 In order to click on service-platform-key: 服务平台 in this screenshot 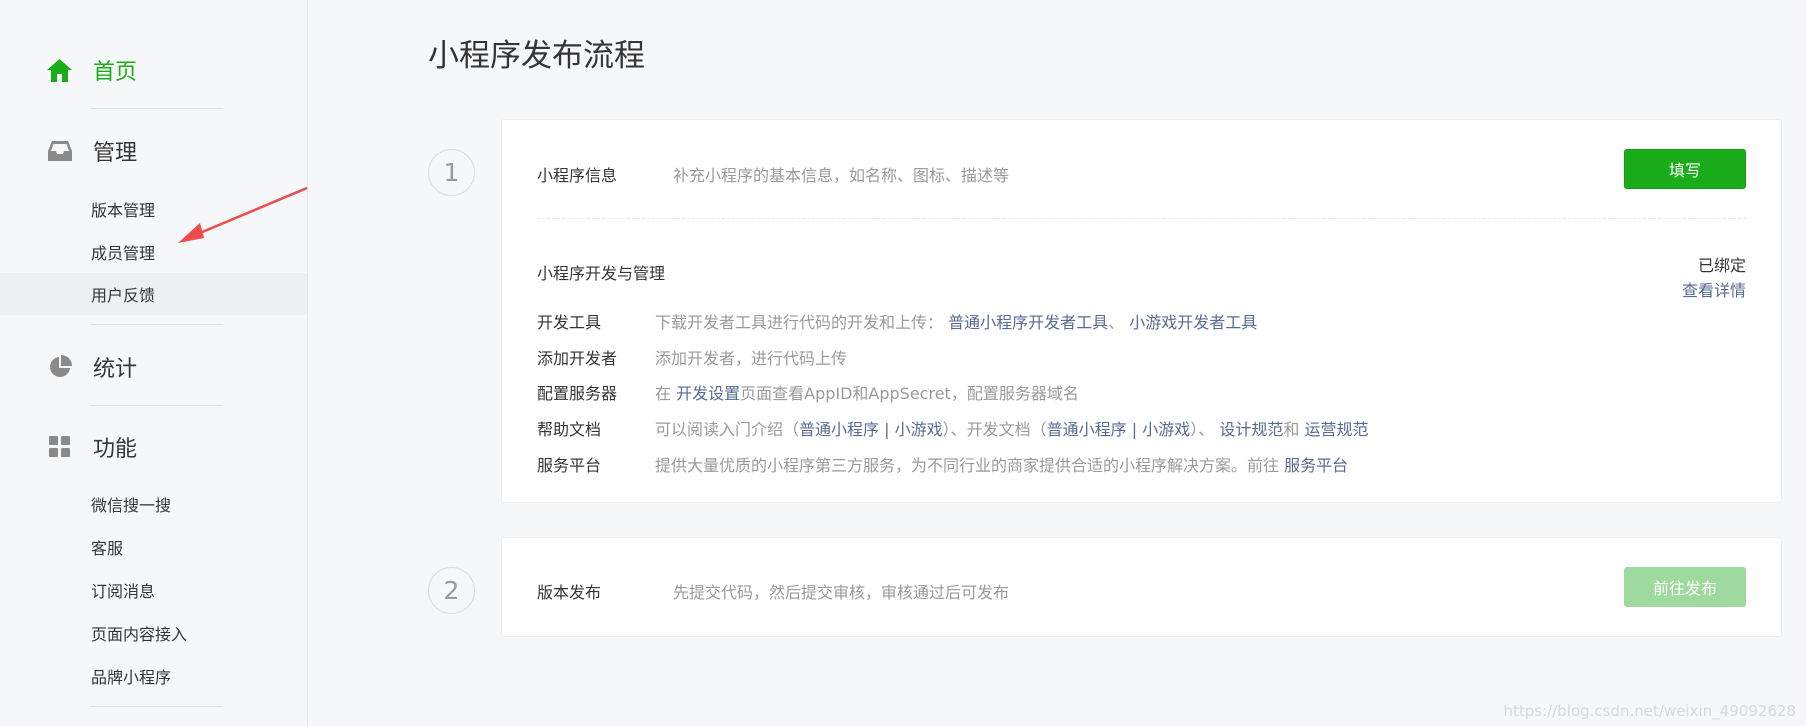, I will do `click(569, 465)`.